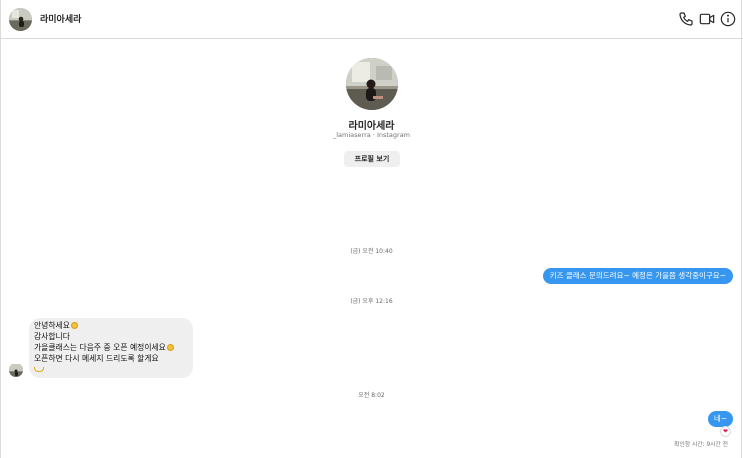  What do you see at coordinates (113, 325) in the screenshot?
I see `message-line: 안녕하세요` at bounding box center [113, 325].